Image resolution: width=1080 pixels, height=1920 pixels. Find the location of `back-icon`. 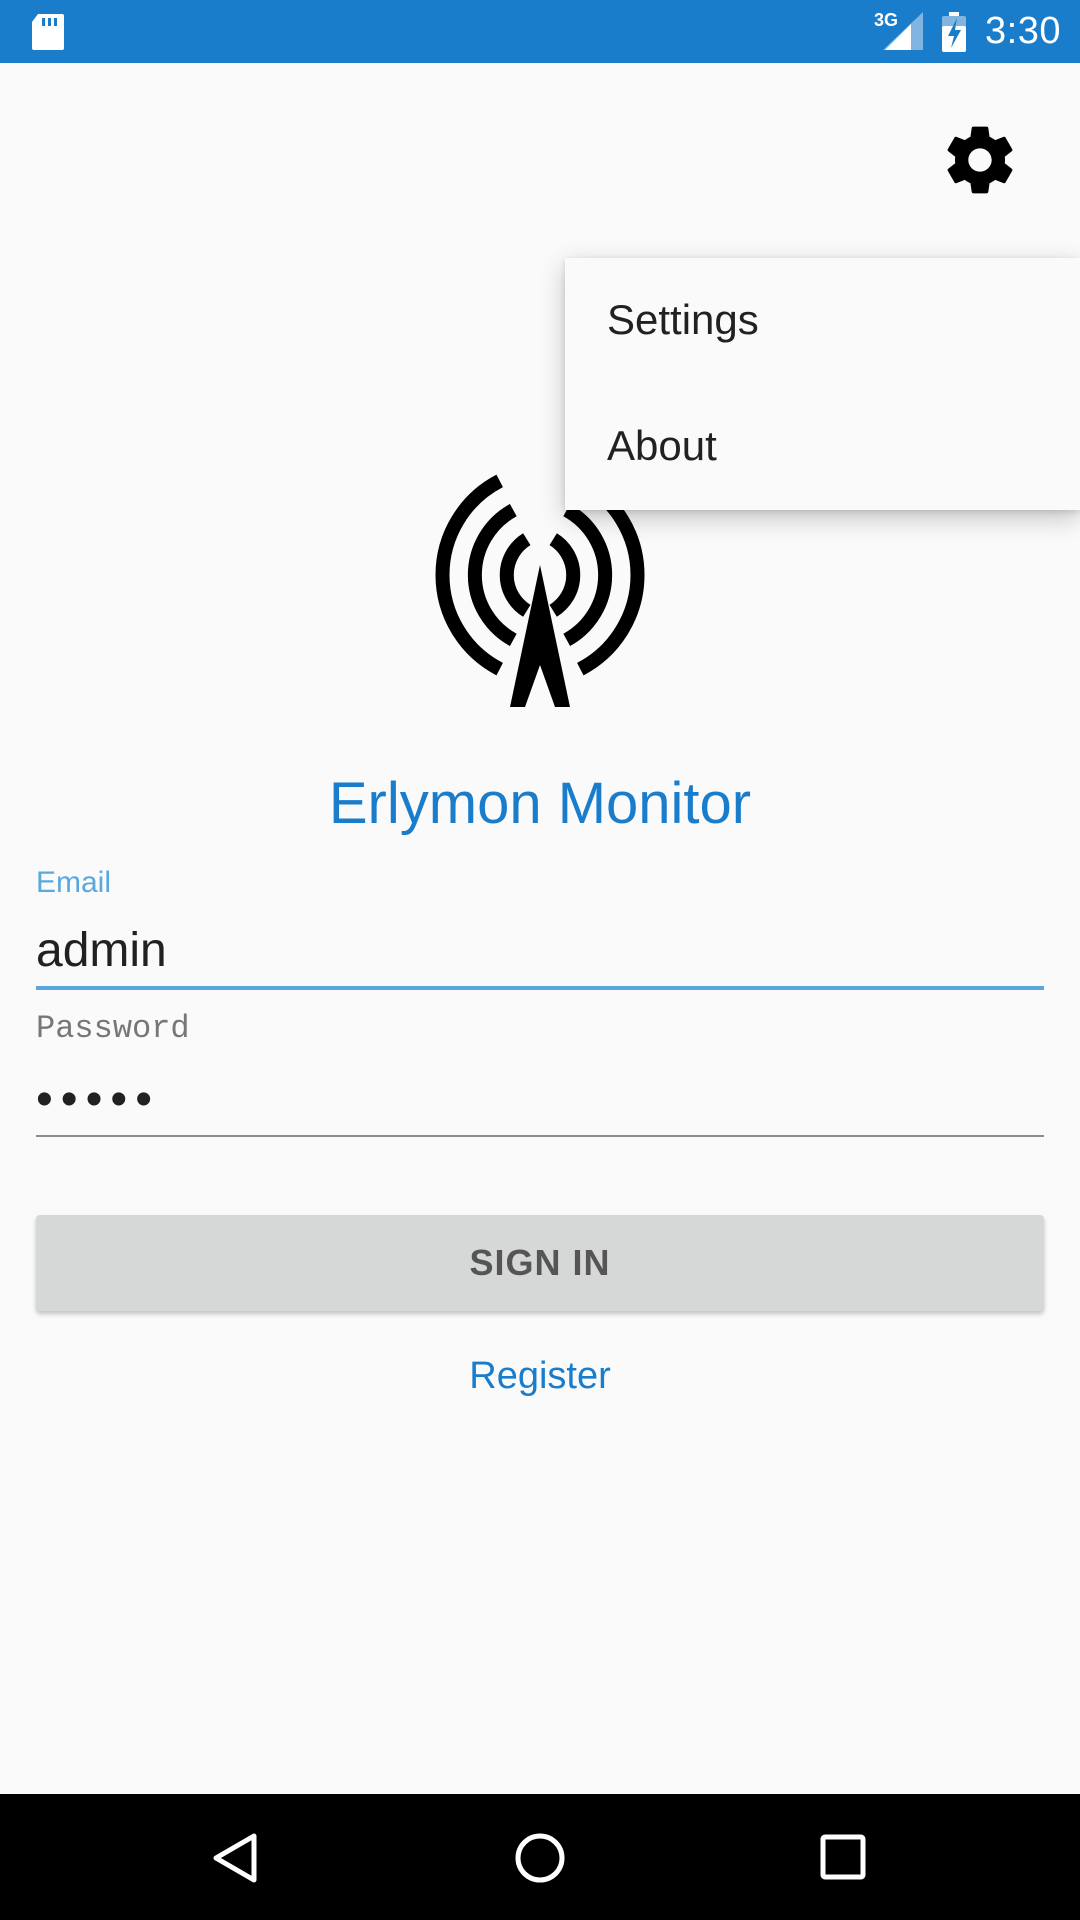

back-icon is located at coordinates (235, 1858).